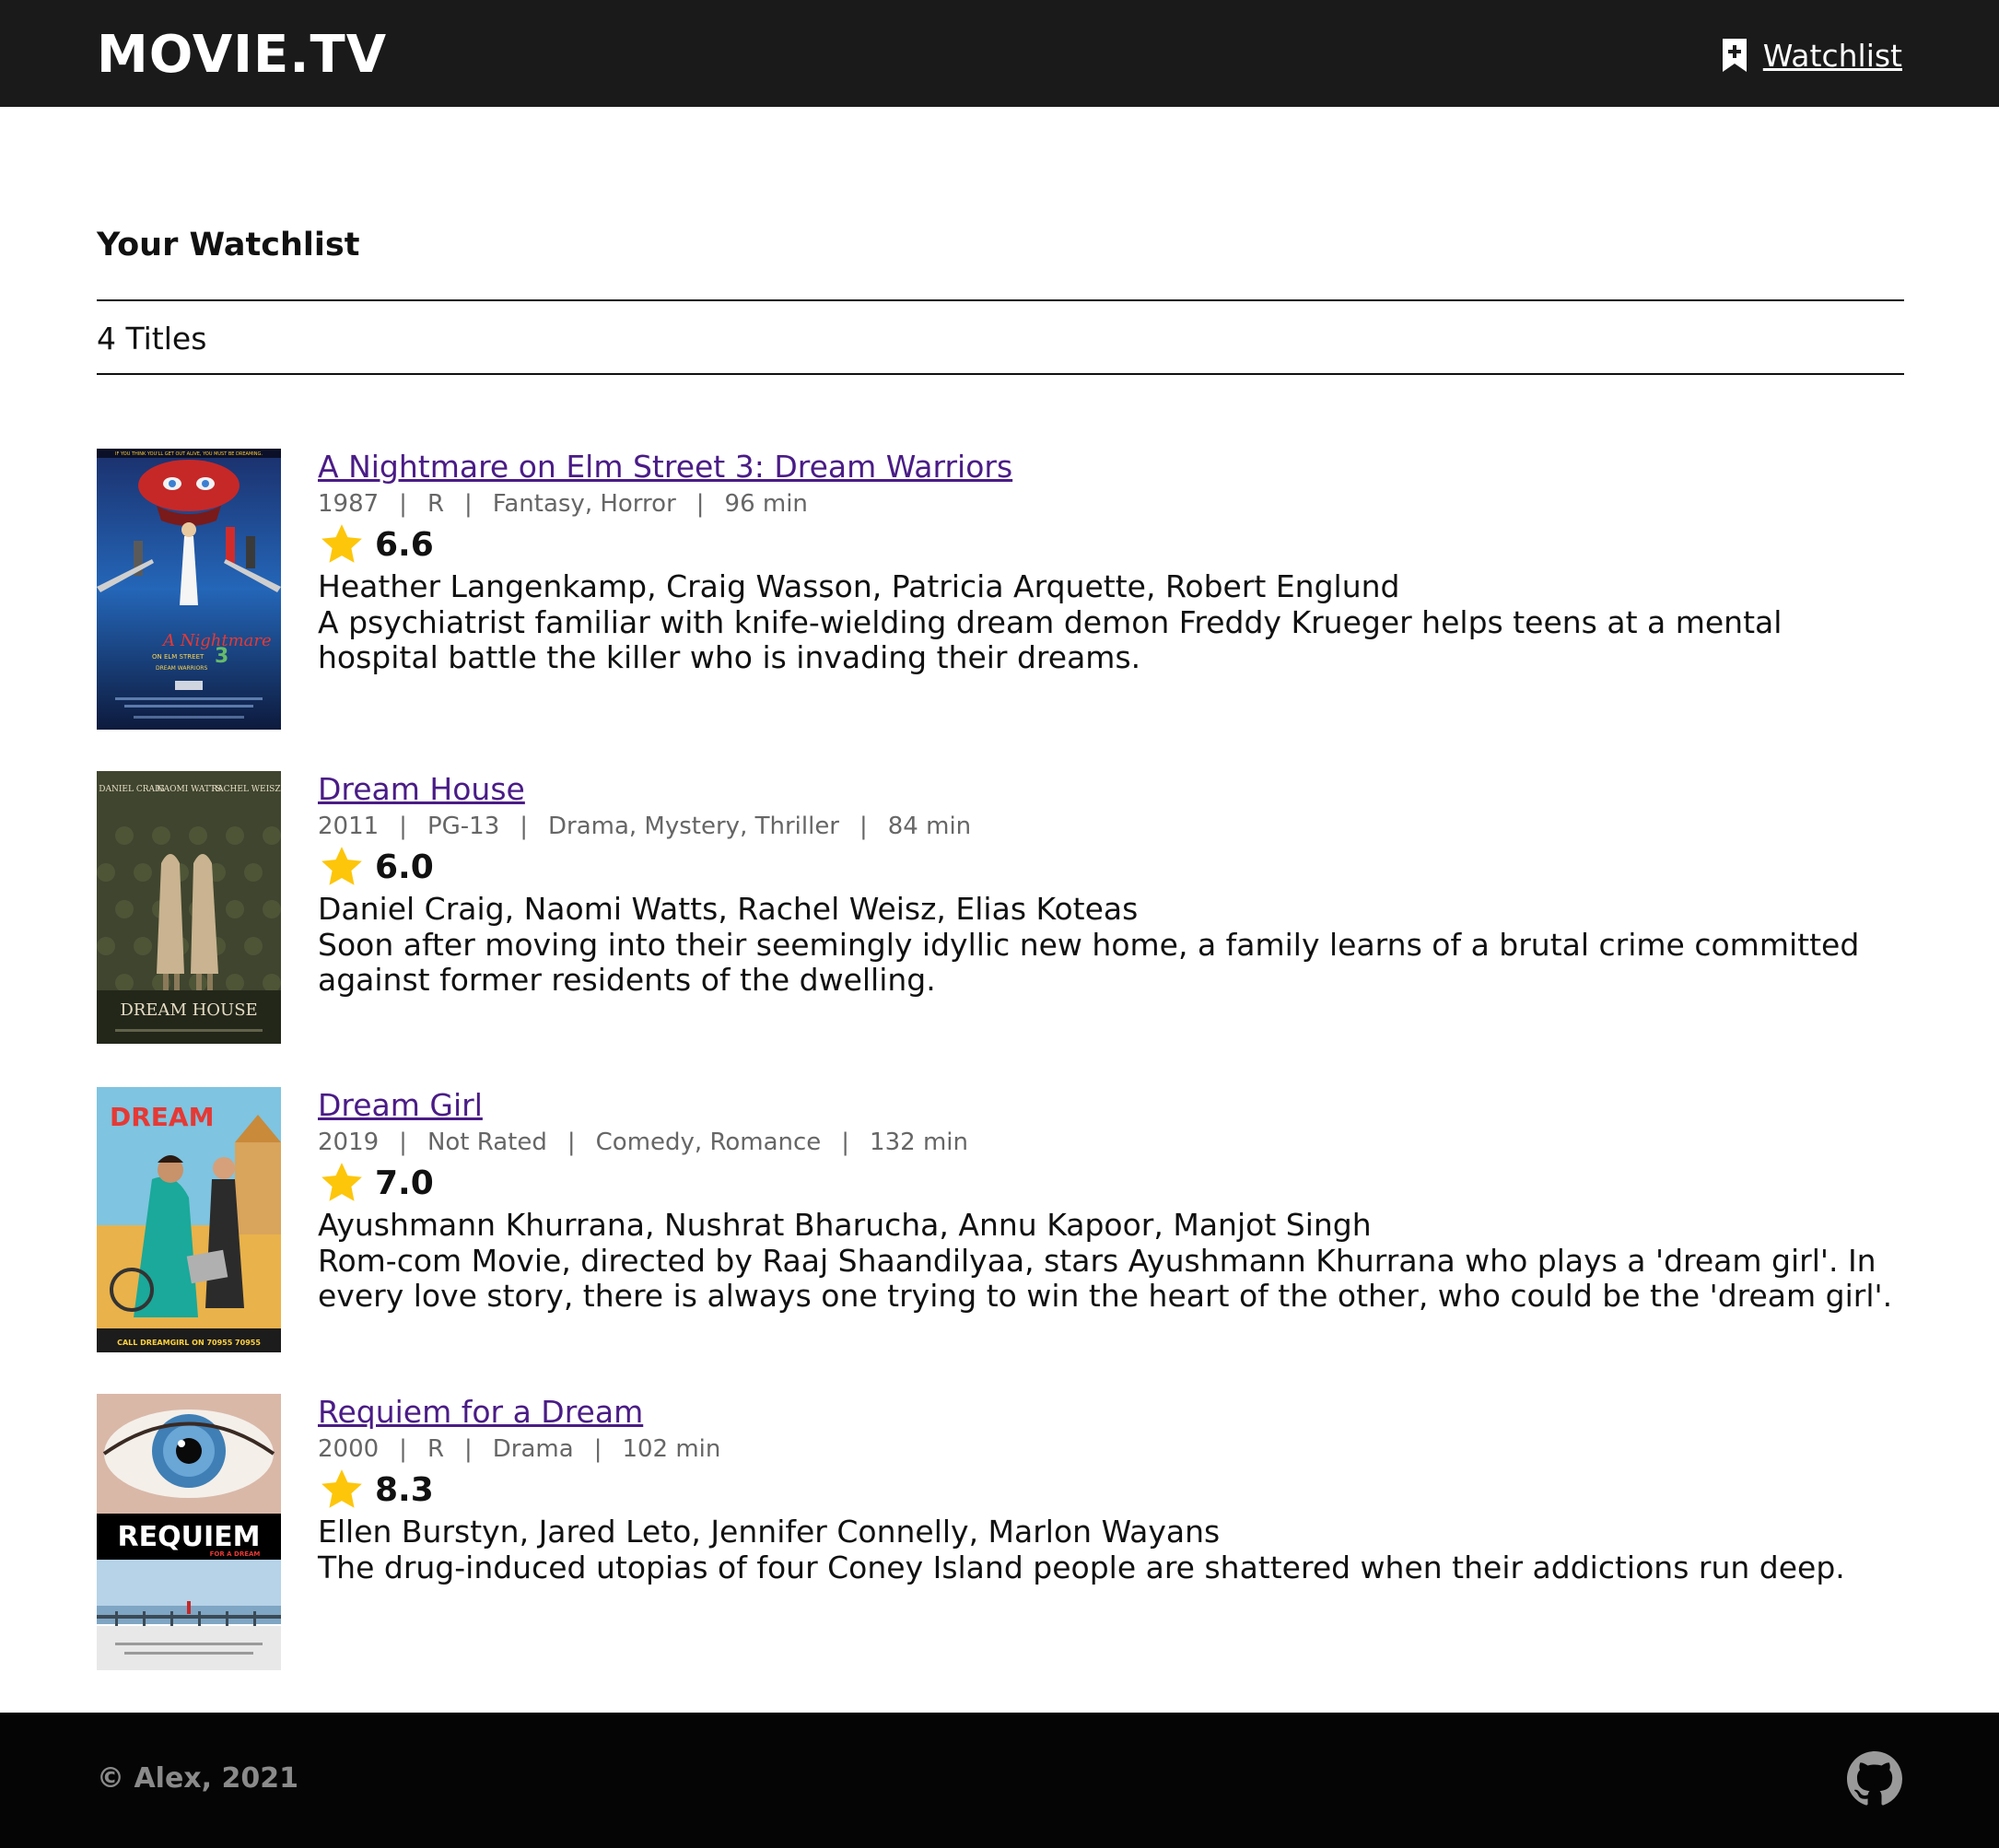 This screenshot has height=1848, width=1999. I want to click on movie-poster: REQUIEM FOR A DREAM, so click(189, 1532).